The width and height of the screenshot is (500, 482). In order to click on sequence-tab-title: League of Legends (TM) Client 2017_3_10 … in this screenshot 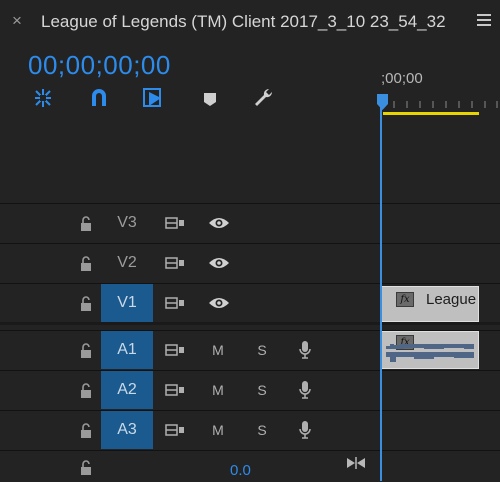, I will do `click(243, 22)`.